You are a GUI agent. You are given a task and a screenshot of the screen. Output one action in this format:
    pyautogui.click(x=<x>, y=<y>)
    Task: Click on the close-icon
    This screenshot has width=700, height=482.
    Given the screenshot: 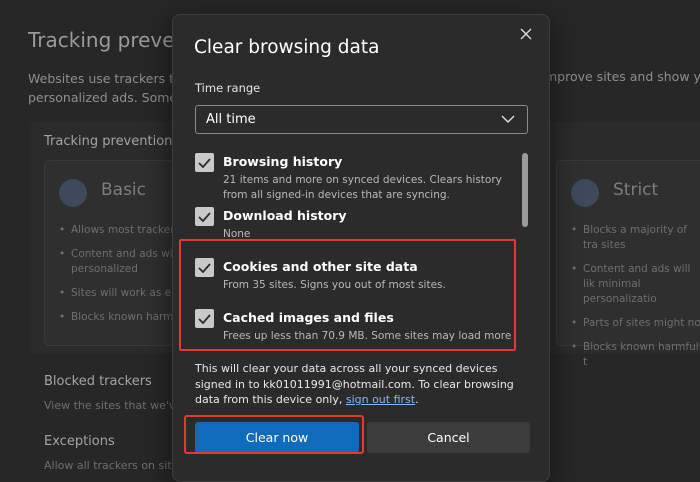 What is the action you would take?
    pyautogui.click(x=526, y=34)
    